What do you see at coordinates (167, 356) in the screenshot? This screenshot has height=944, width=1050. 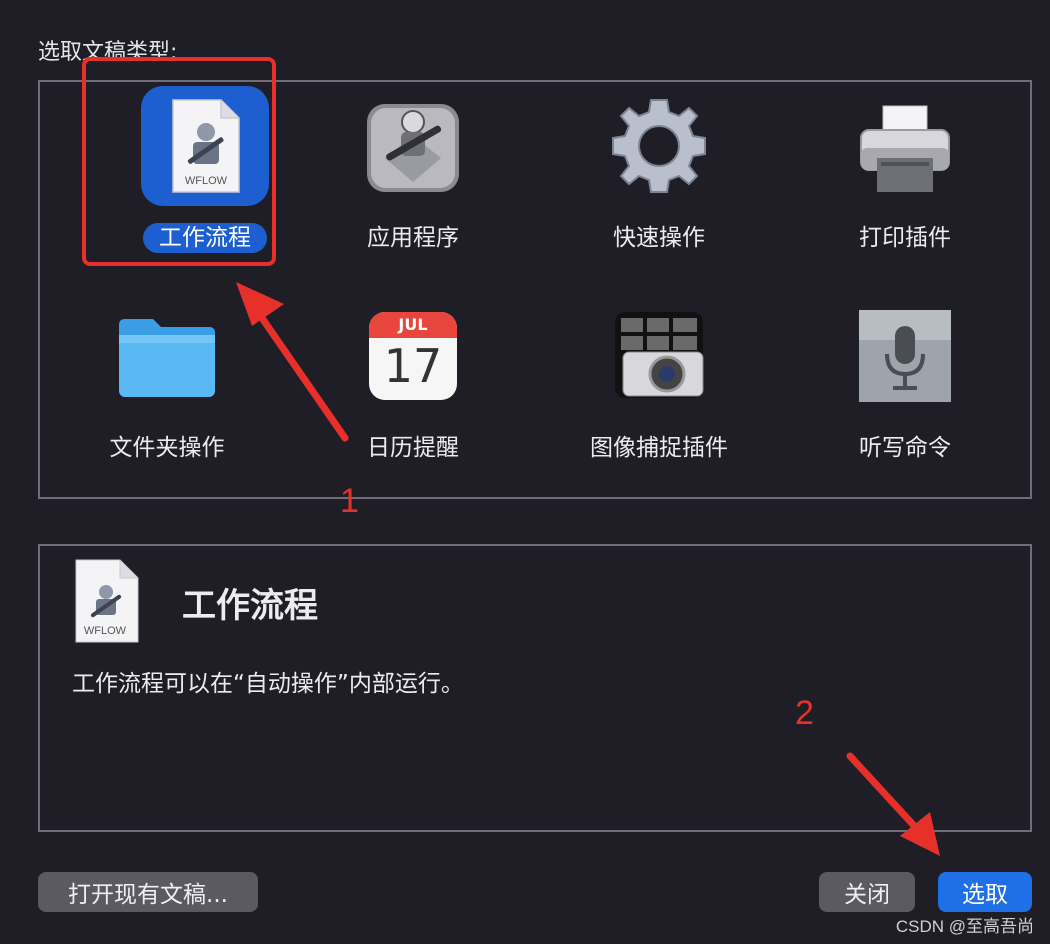 I see `folder-icon` at bounding box center [167, 356].